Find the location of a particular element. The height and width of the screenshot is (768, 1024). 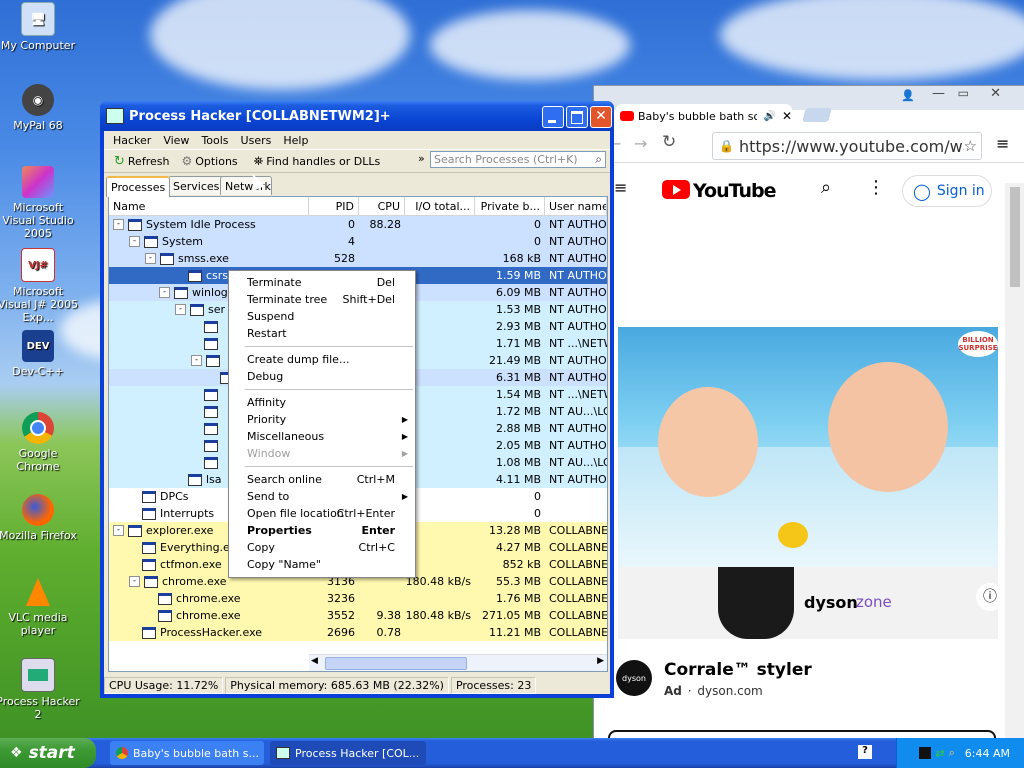

clock: 6:44 AM is located at coordinates (987, 753).